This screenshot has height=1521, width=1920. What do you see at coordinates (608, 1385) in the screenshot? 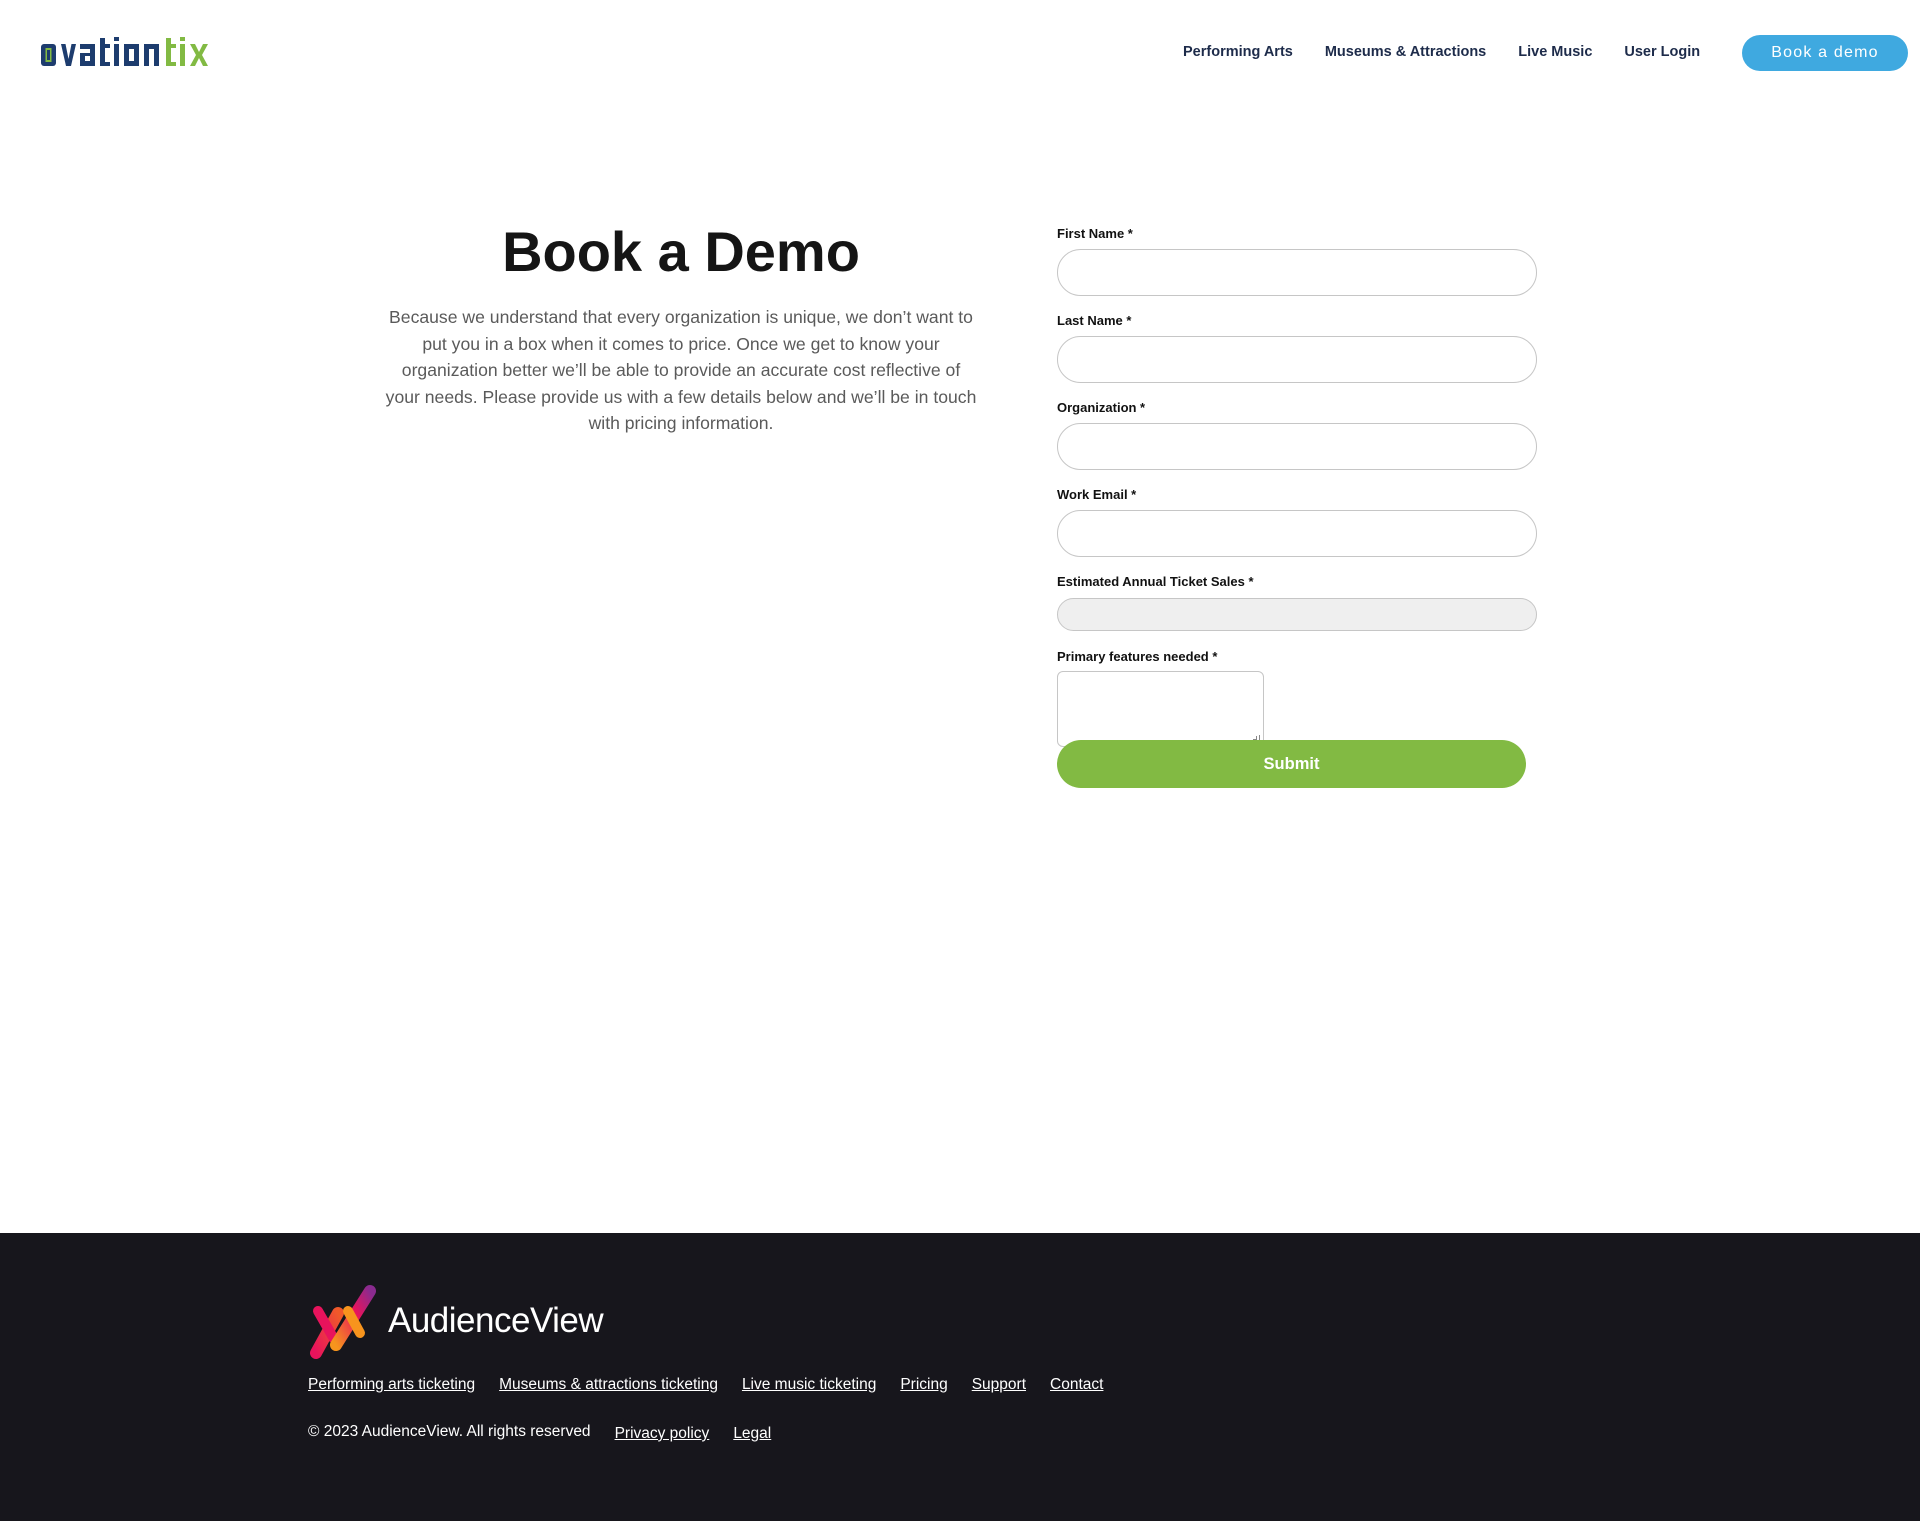
I see `footer-link-museums: Museums & attractions ticketing` at bounding box center [608, 1385].